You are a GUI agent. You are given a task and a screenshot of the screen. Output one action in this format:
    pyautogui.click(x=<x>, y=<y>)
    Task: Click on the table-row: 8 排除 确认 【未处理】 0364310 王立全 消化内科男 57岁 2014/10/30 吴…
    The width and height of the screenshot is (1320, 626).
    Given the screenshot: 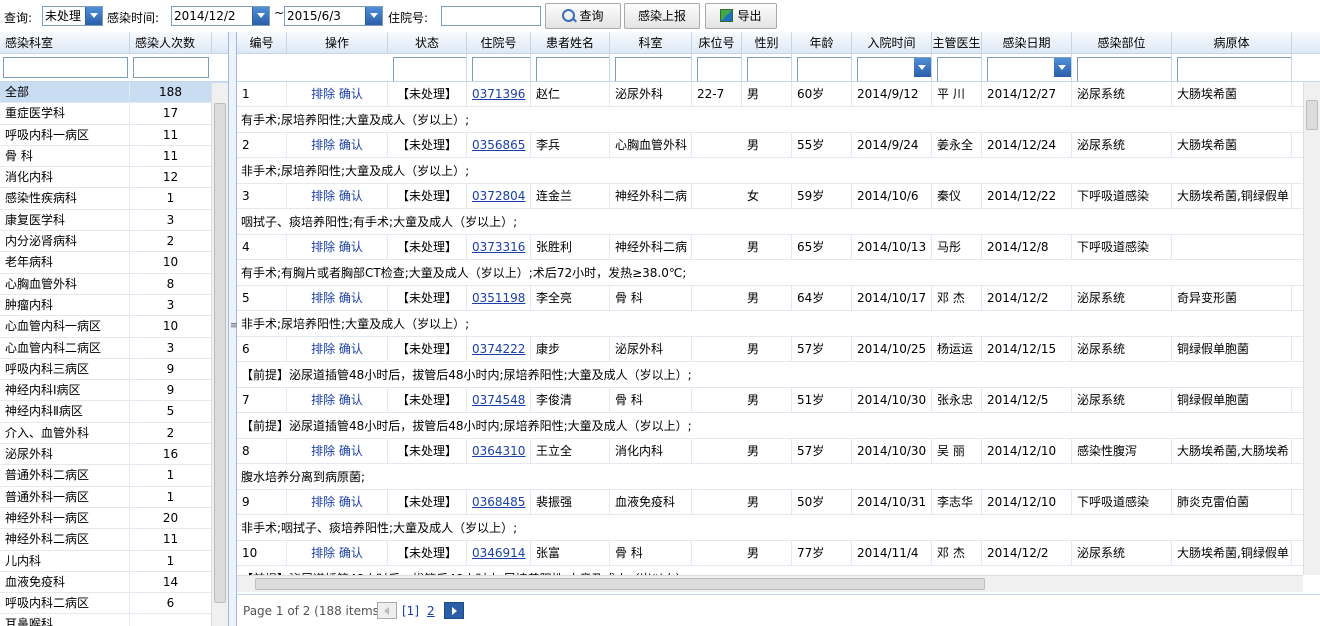 What is the action you would take?
    pyautogui.click(x=770, y=451)
    